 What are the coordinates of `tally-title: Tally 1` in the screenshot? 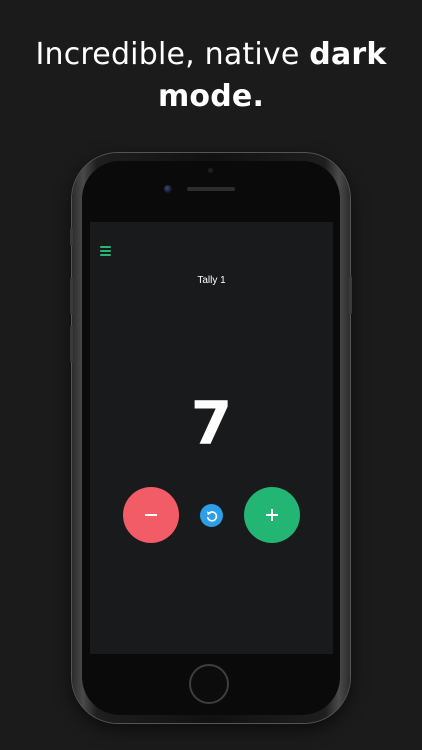 It's located at (211, 280).